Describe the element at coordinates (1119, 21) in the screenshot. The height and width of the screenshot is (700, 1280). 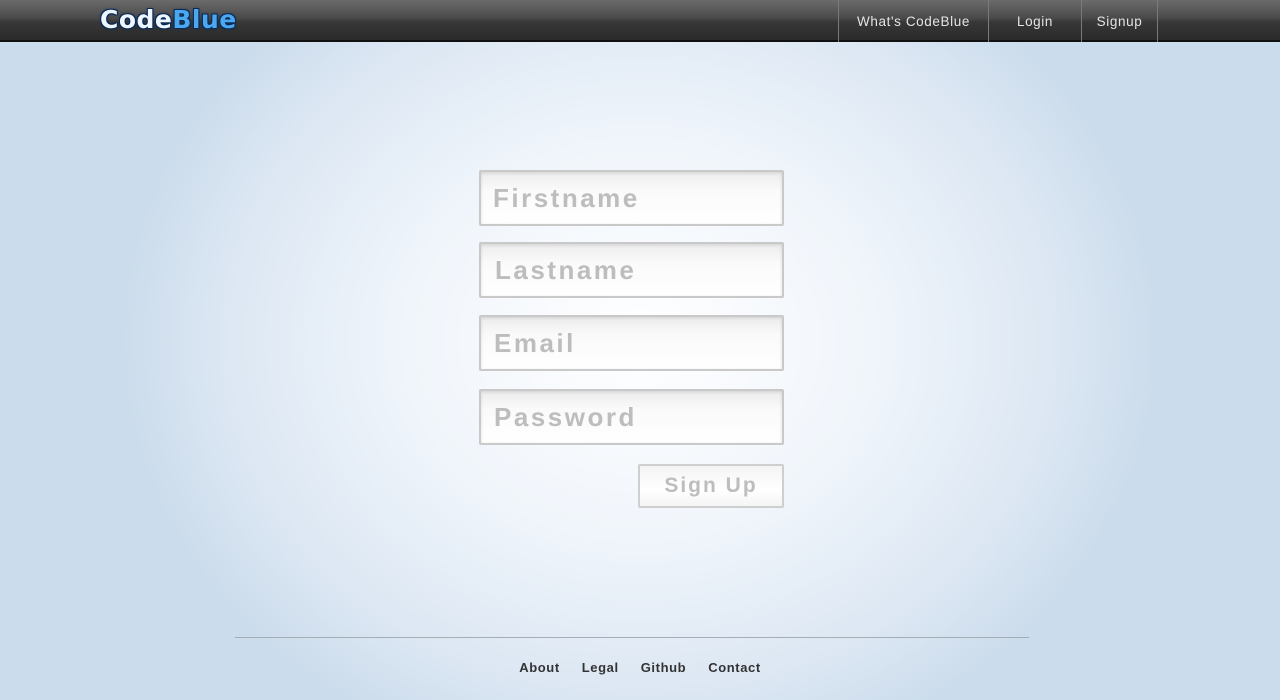
I see `nav-signup: Signup` at that location.